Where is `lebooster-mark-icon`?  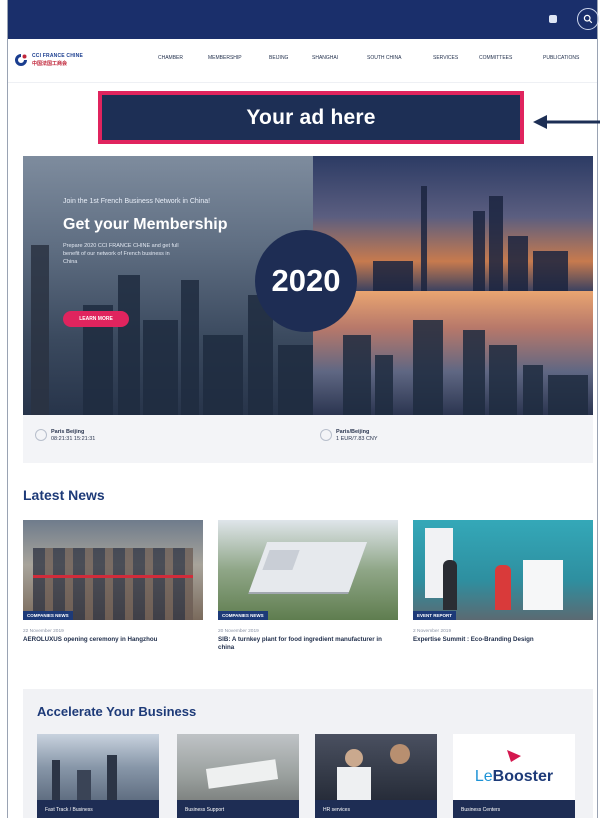 lebooster-mark-icon is located at coordinates (514, 756).